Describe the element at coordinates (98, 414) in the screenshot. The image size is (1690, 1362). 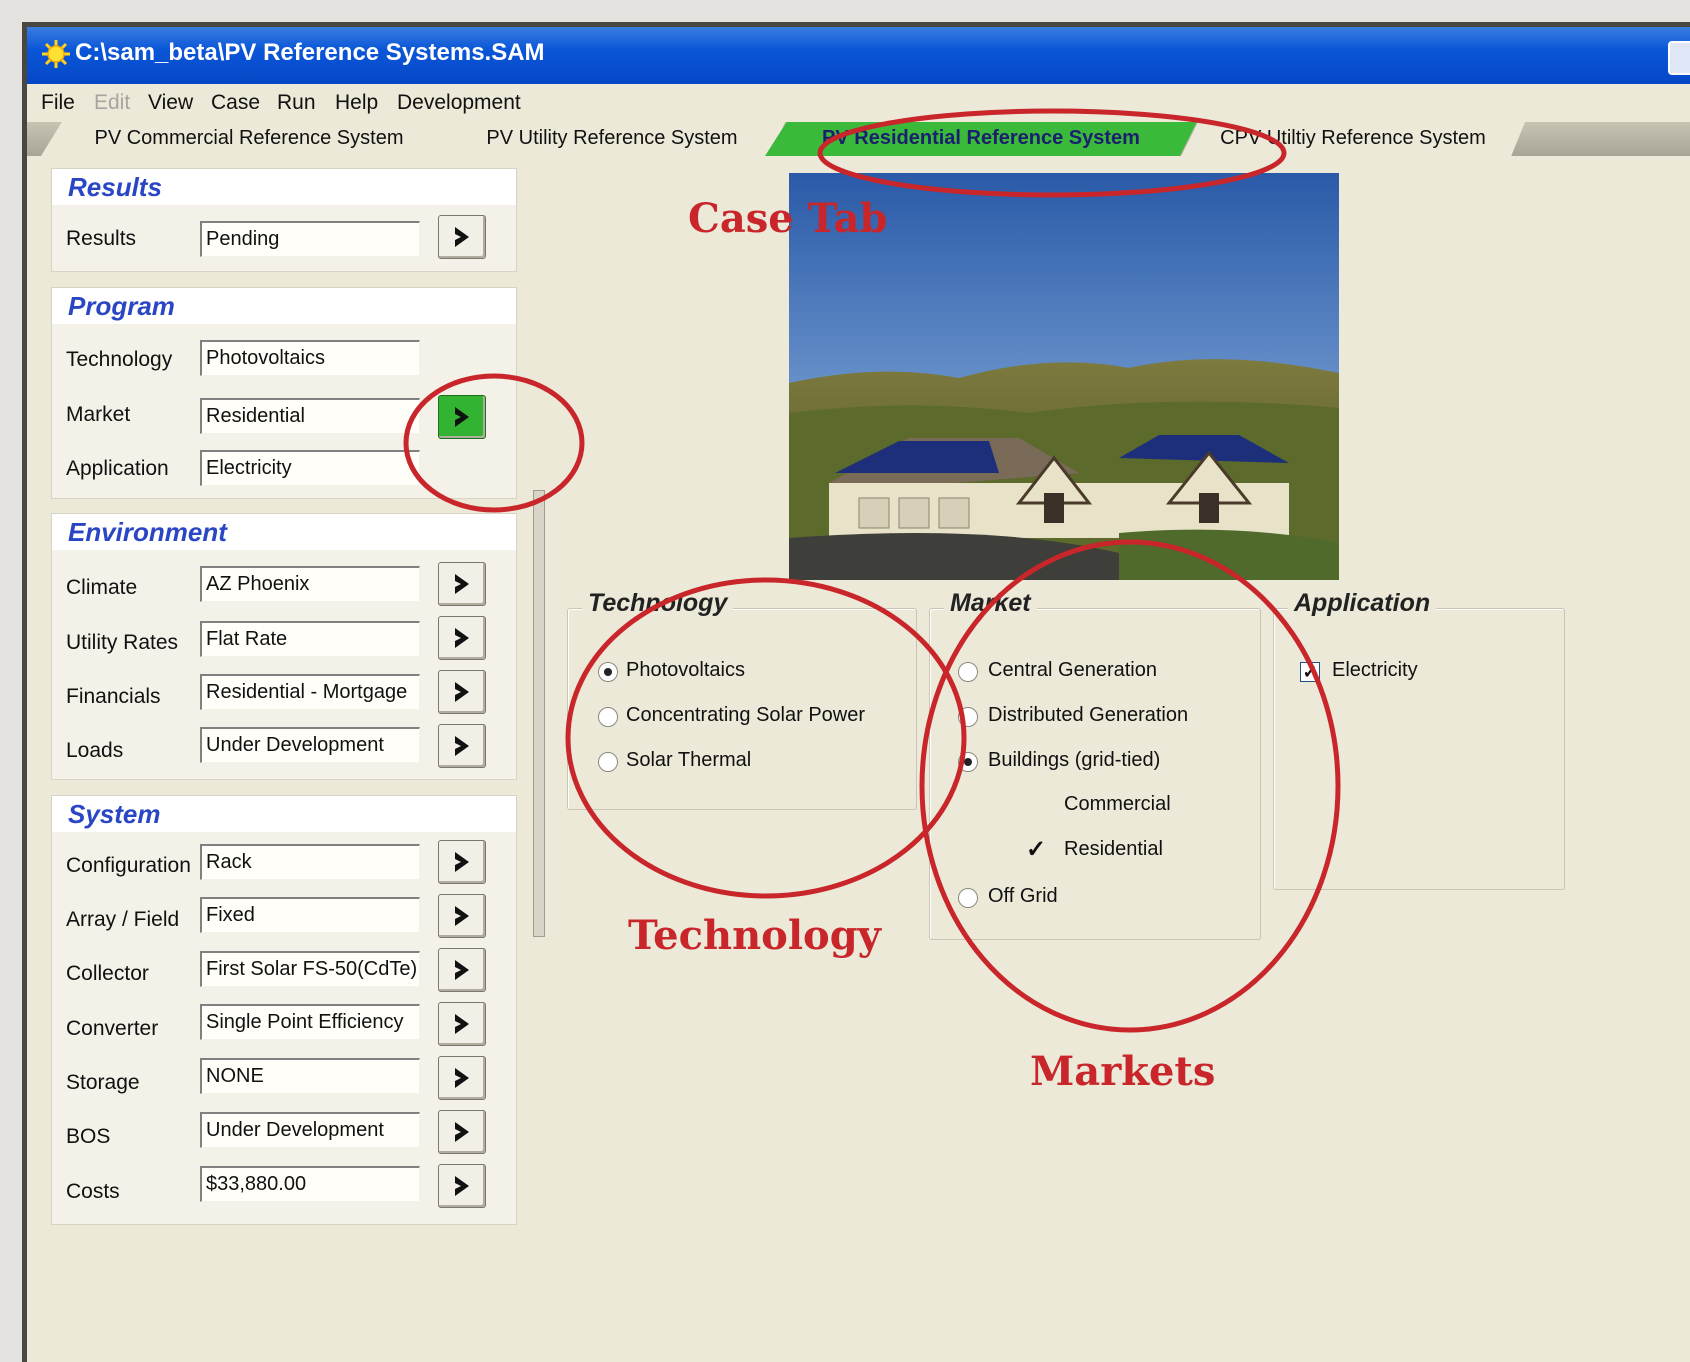
I see `row-label-market: Market` at that location.